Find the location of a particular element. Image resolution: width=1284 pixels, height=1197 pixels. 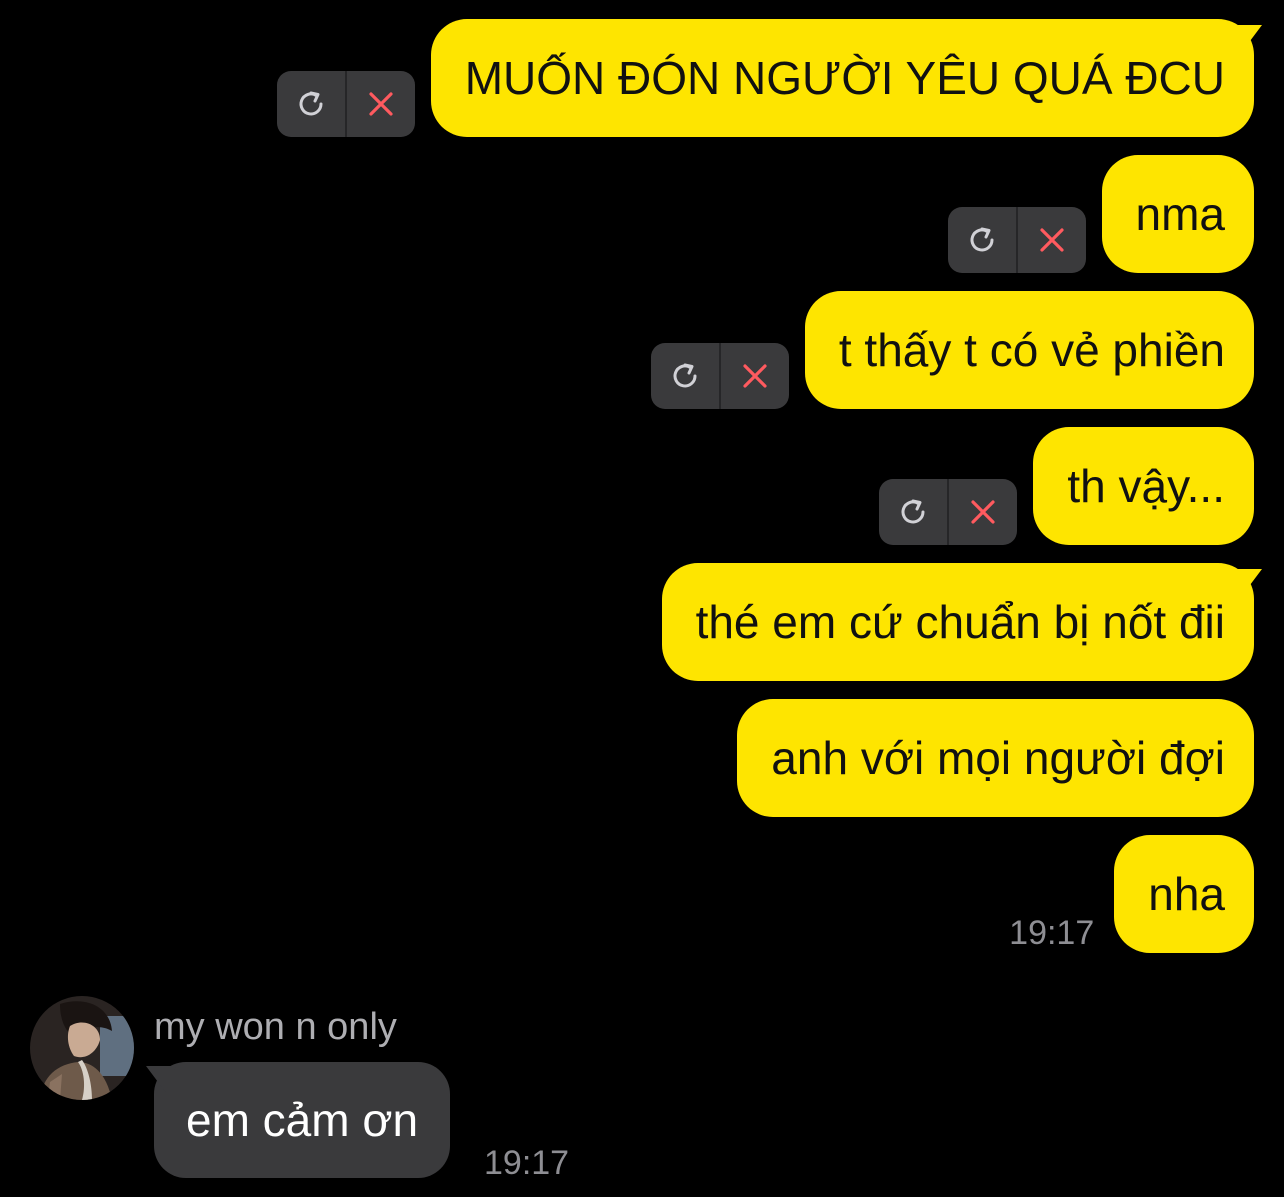

outgoing-message-bubble: anh với mọi người đợi is located at coordinates (995, 758).